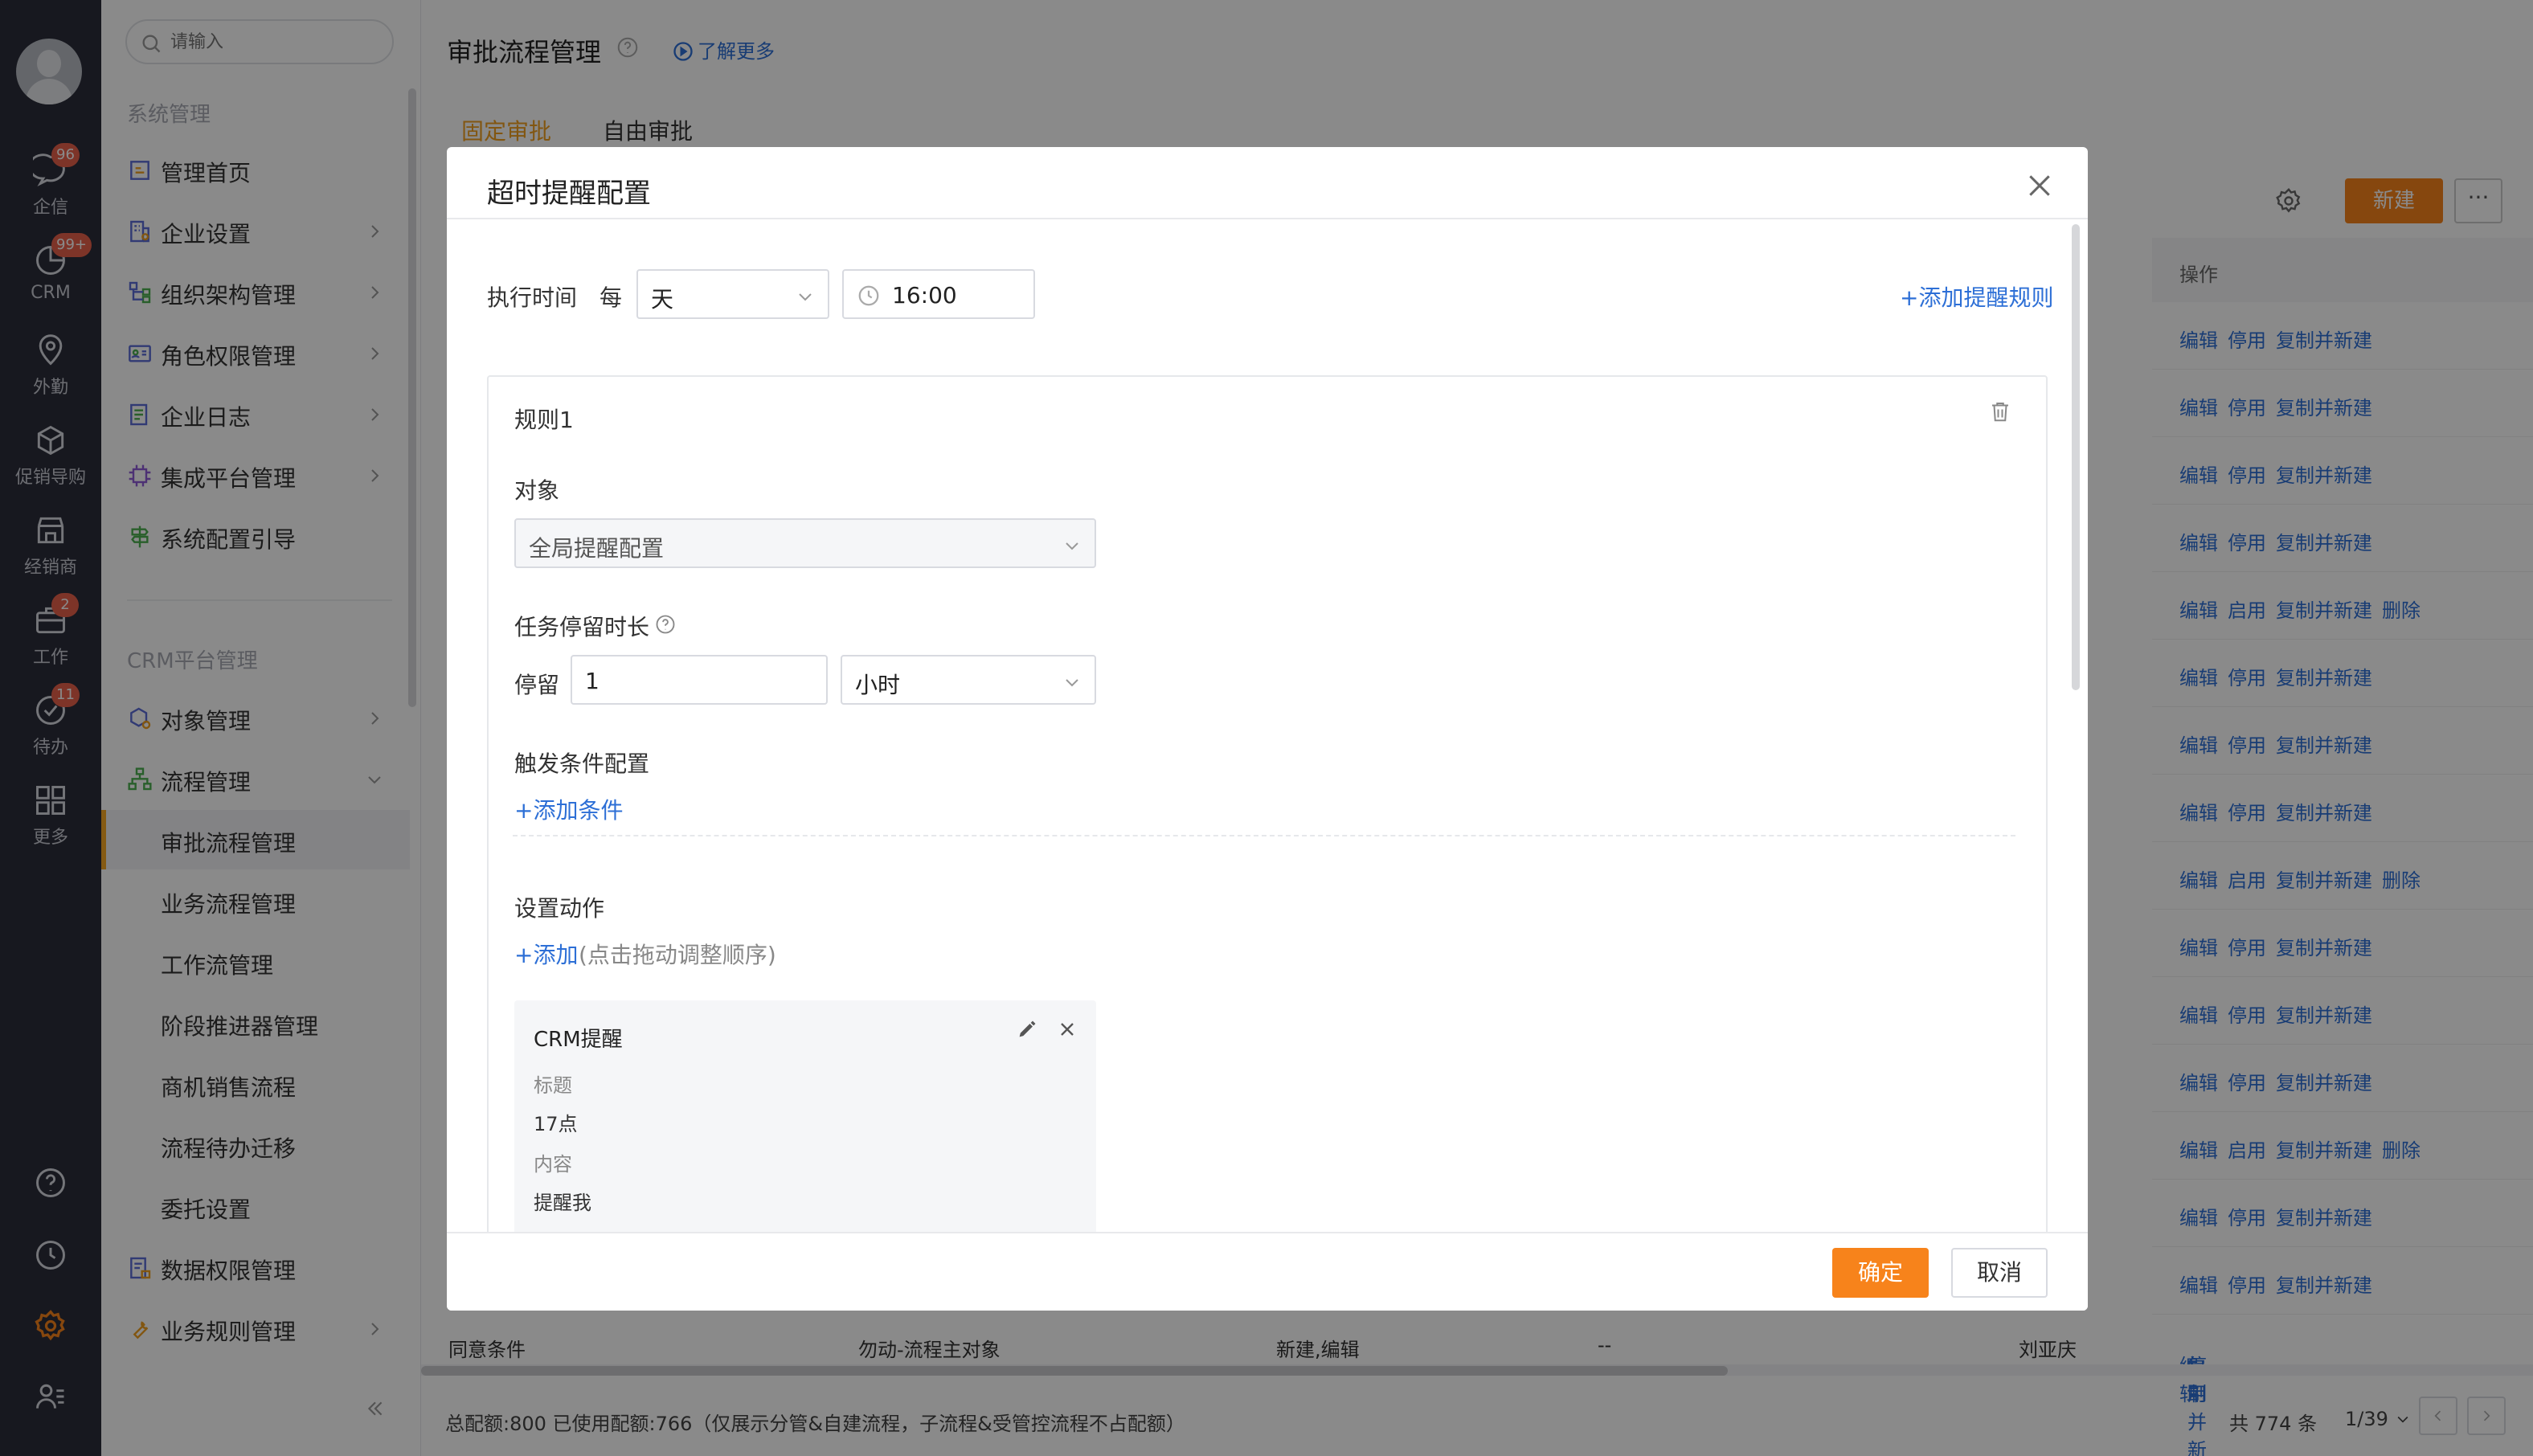  What do you see at coordinates (1977, 296) in the screenshot?
I see `add-reminder-rule-link: +添加提醒规则` at bounding box center [1977, 296].